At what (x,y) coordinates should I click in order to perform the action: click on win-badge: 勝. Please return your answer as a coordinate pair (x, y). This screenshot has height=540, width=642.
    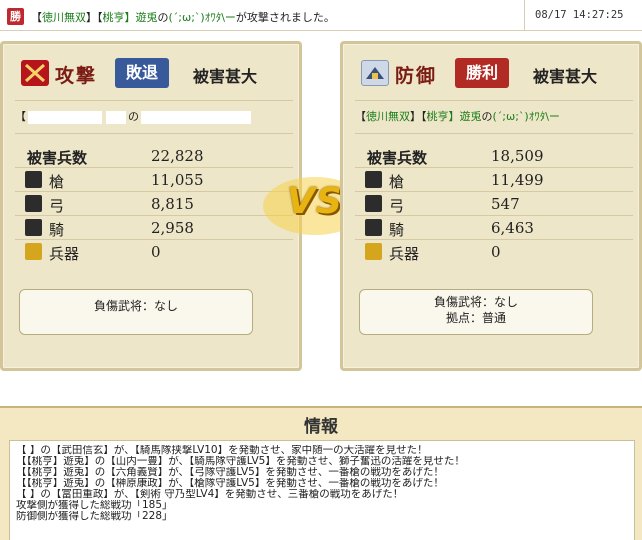
    Looking at the image, I should click on (15, 16).